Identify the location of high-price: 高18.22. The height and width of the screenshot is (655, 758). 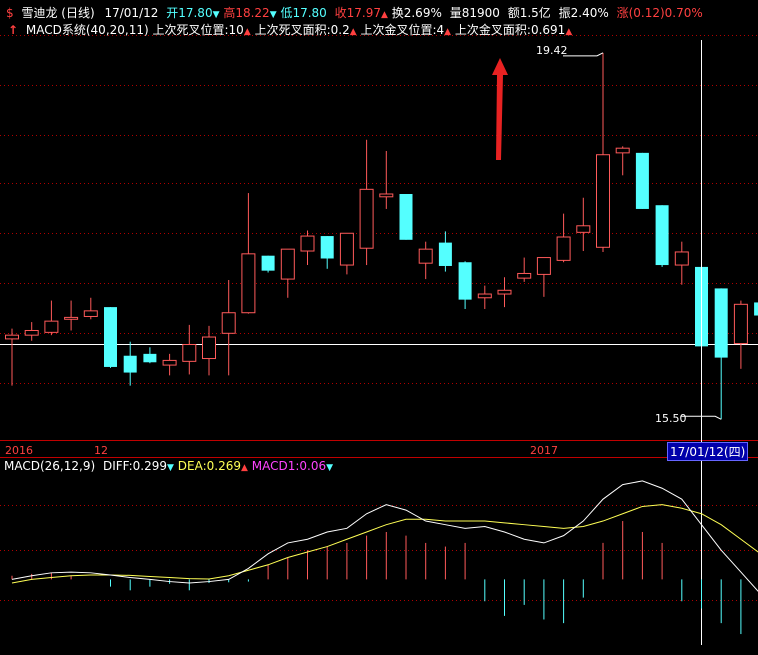
(246, 13).